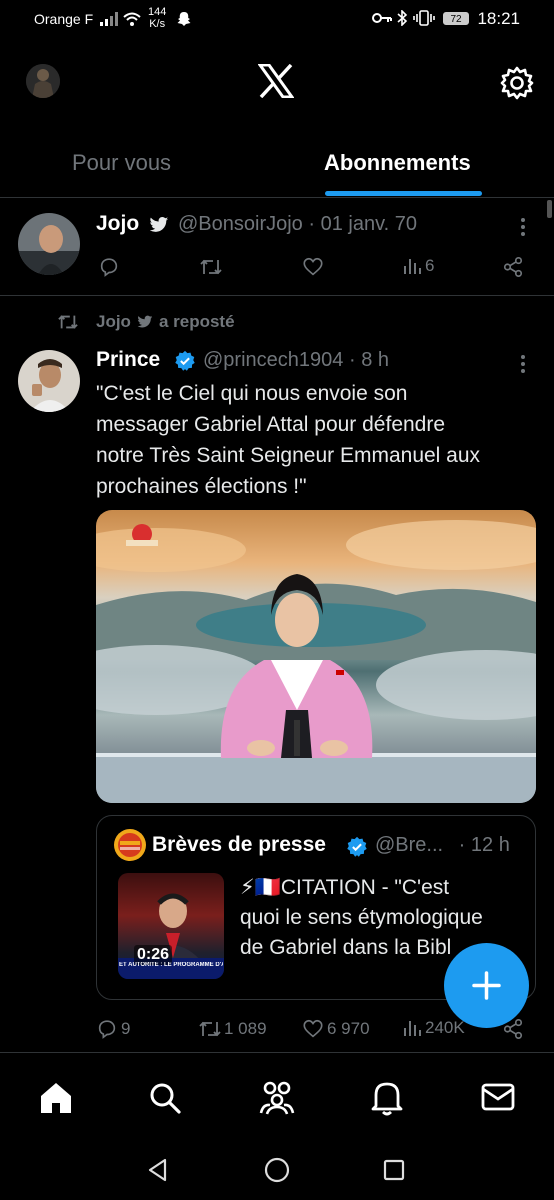  I want to click on home-circle-icon, so click(277, 1170).